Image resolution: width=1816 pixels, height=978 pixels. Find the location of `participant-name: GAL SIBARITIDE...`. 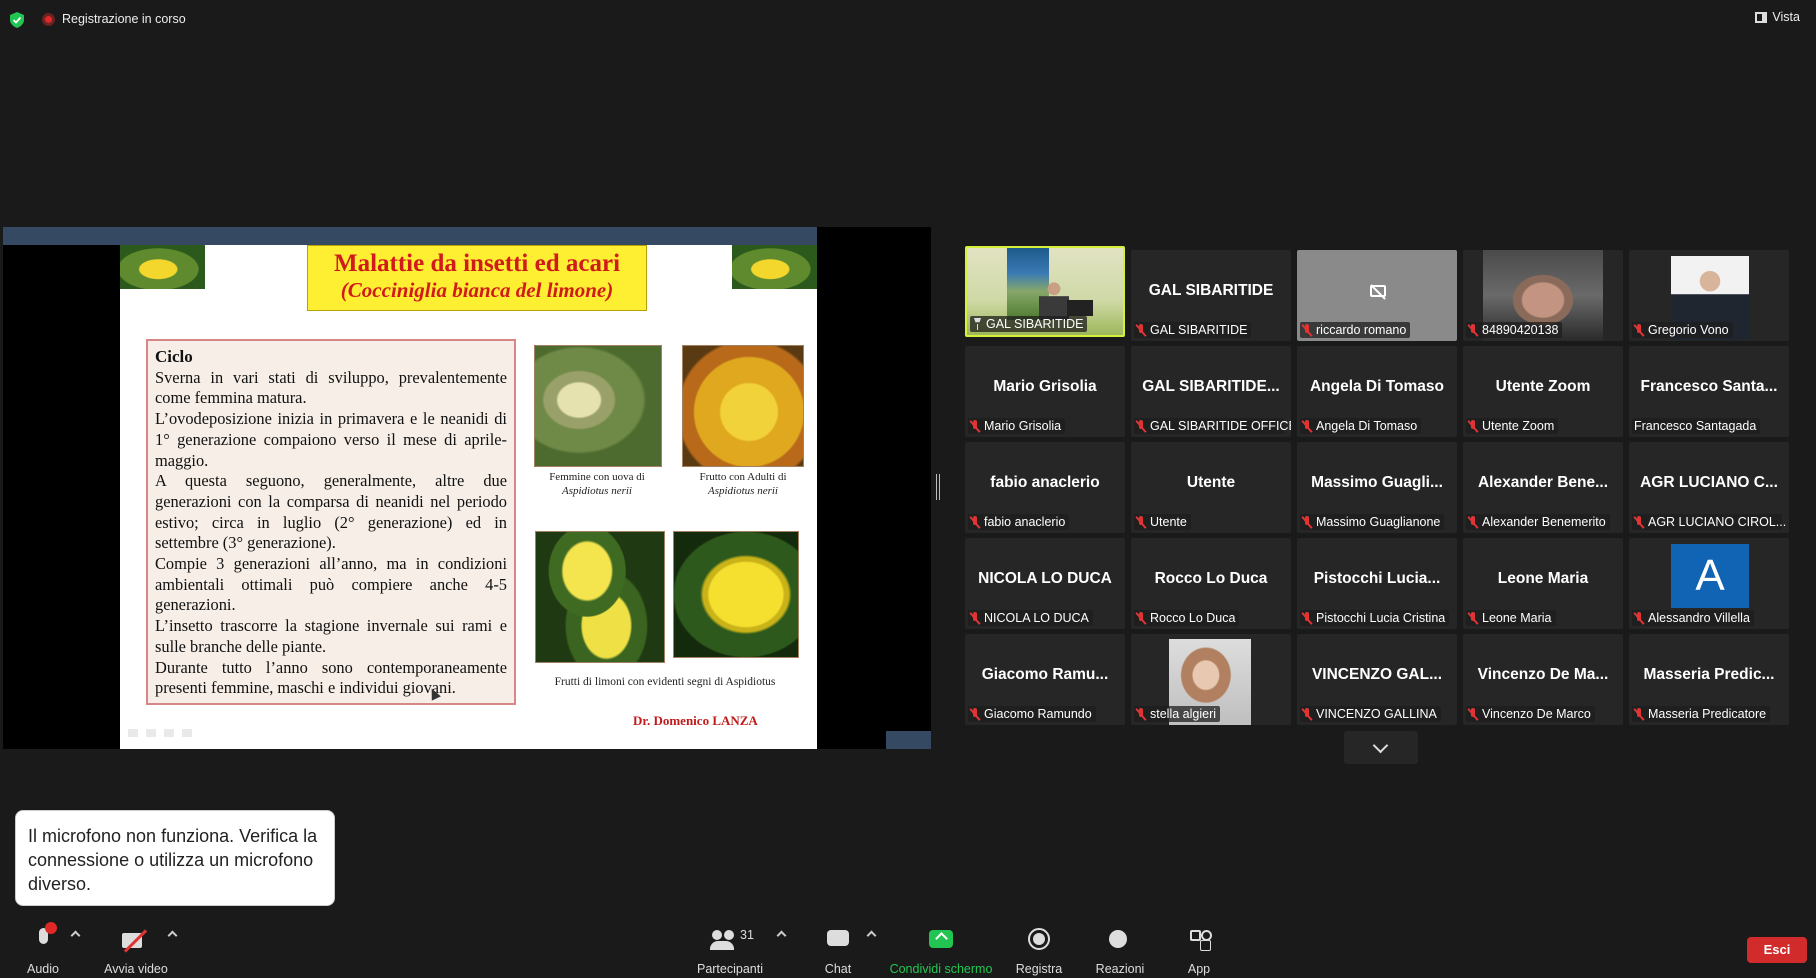

participant-name: GAL SIBARITIDE... is located at coordinates (1211, 386).